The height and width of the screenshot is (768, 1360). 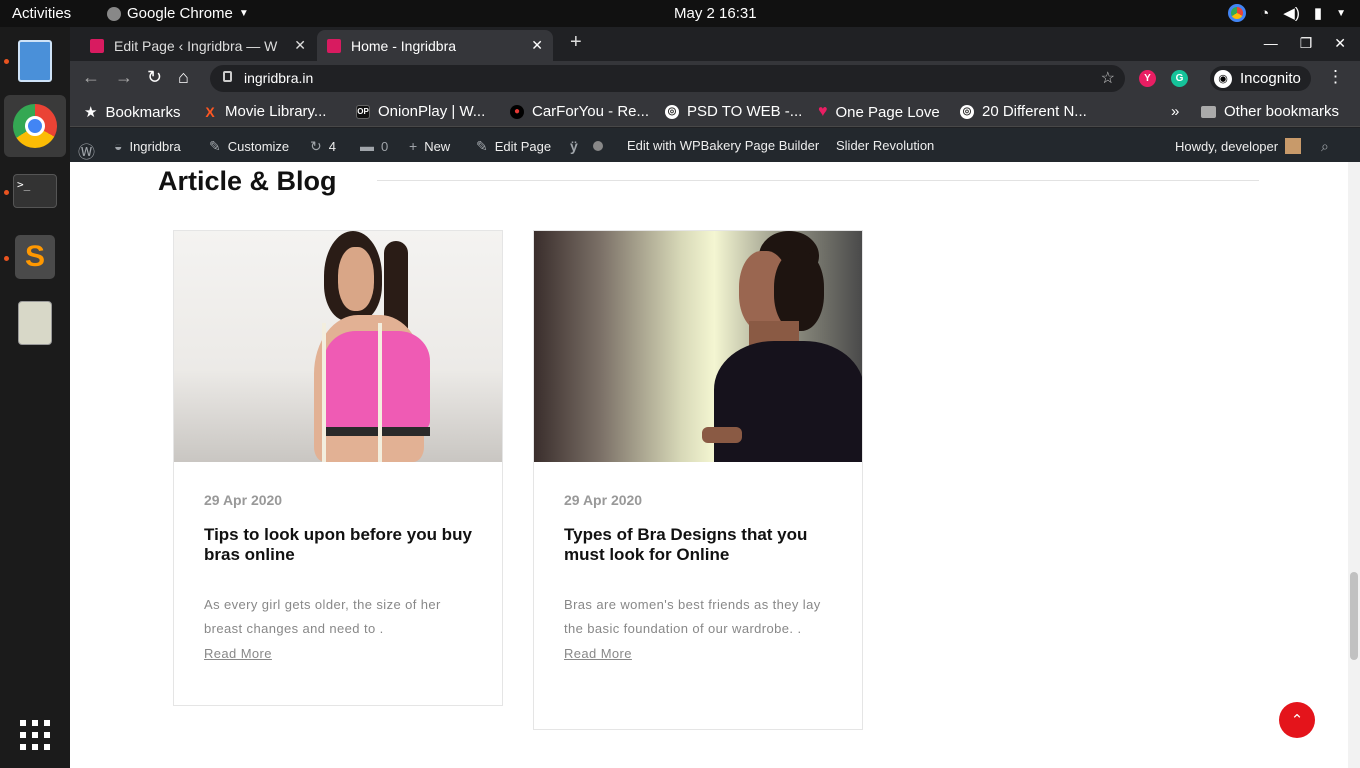 What do you see at coordinates (367, 146) in the screenshot?
I see `comment-icon: ▬` at bounding box center [367, 146].